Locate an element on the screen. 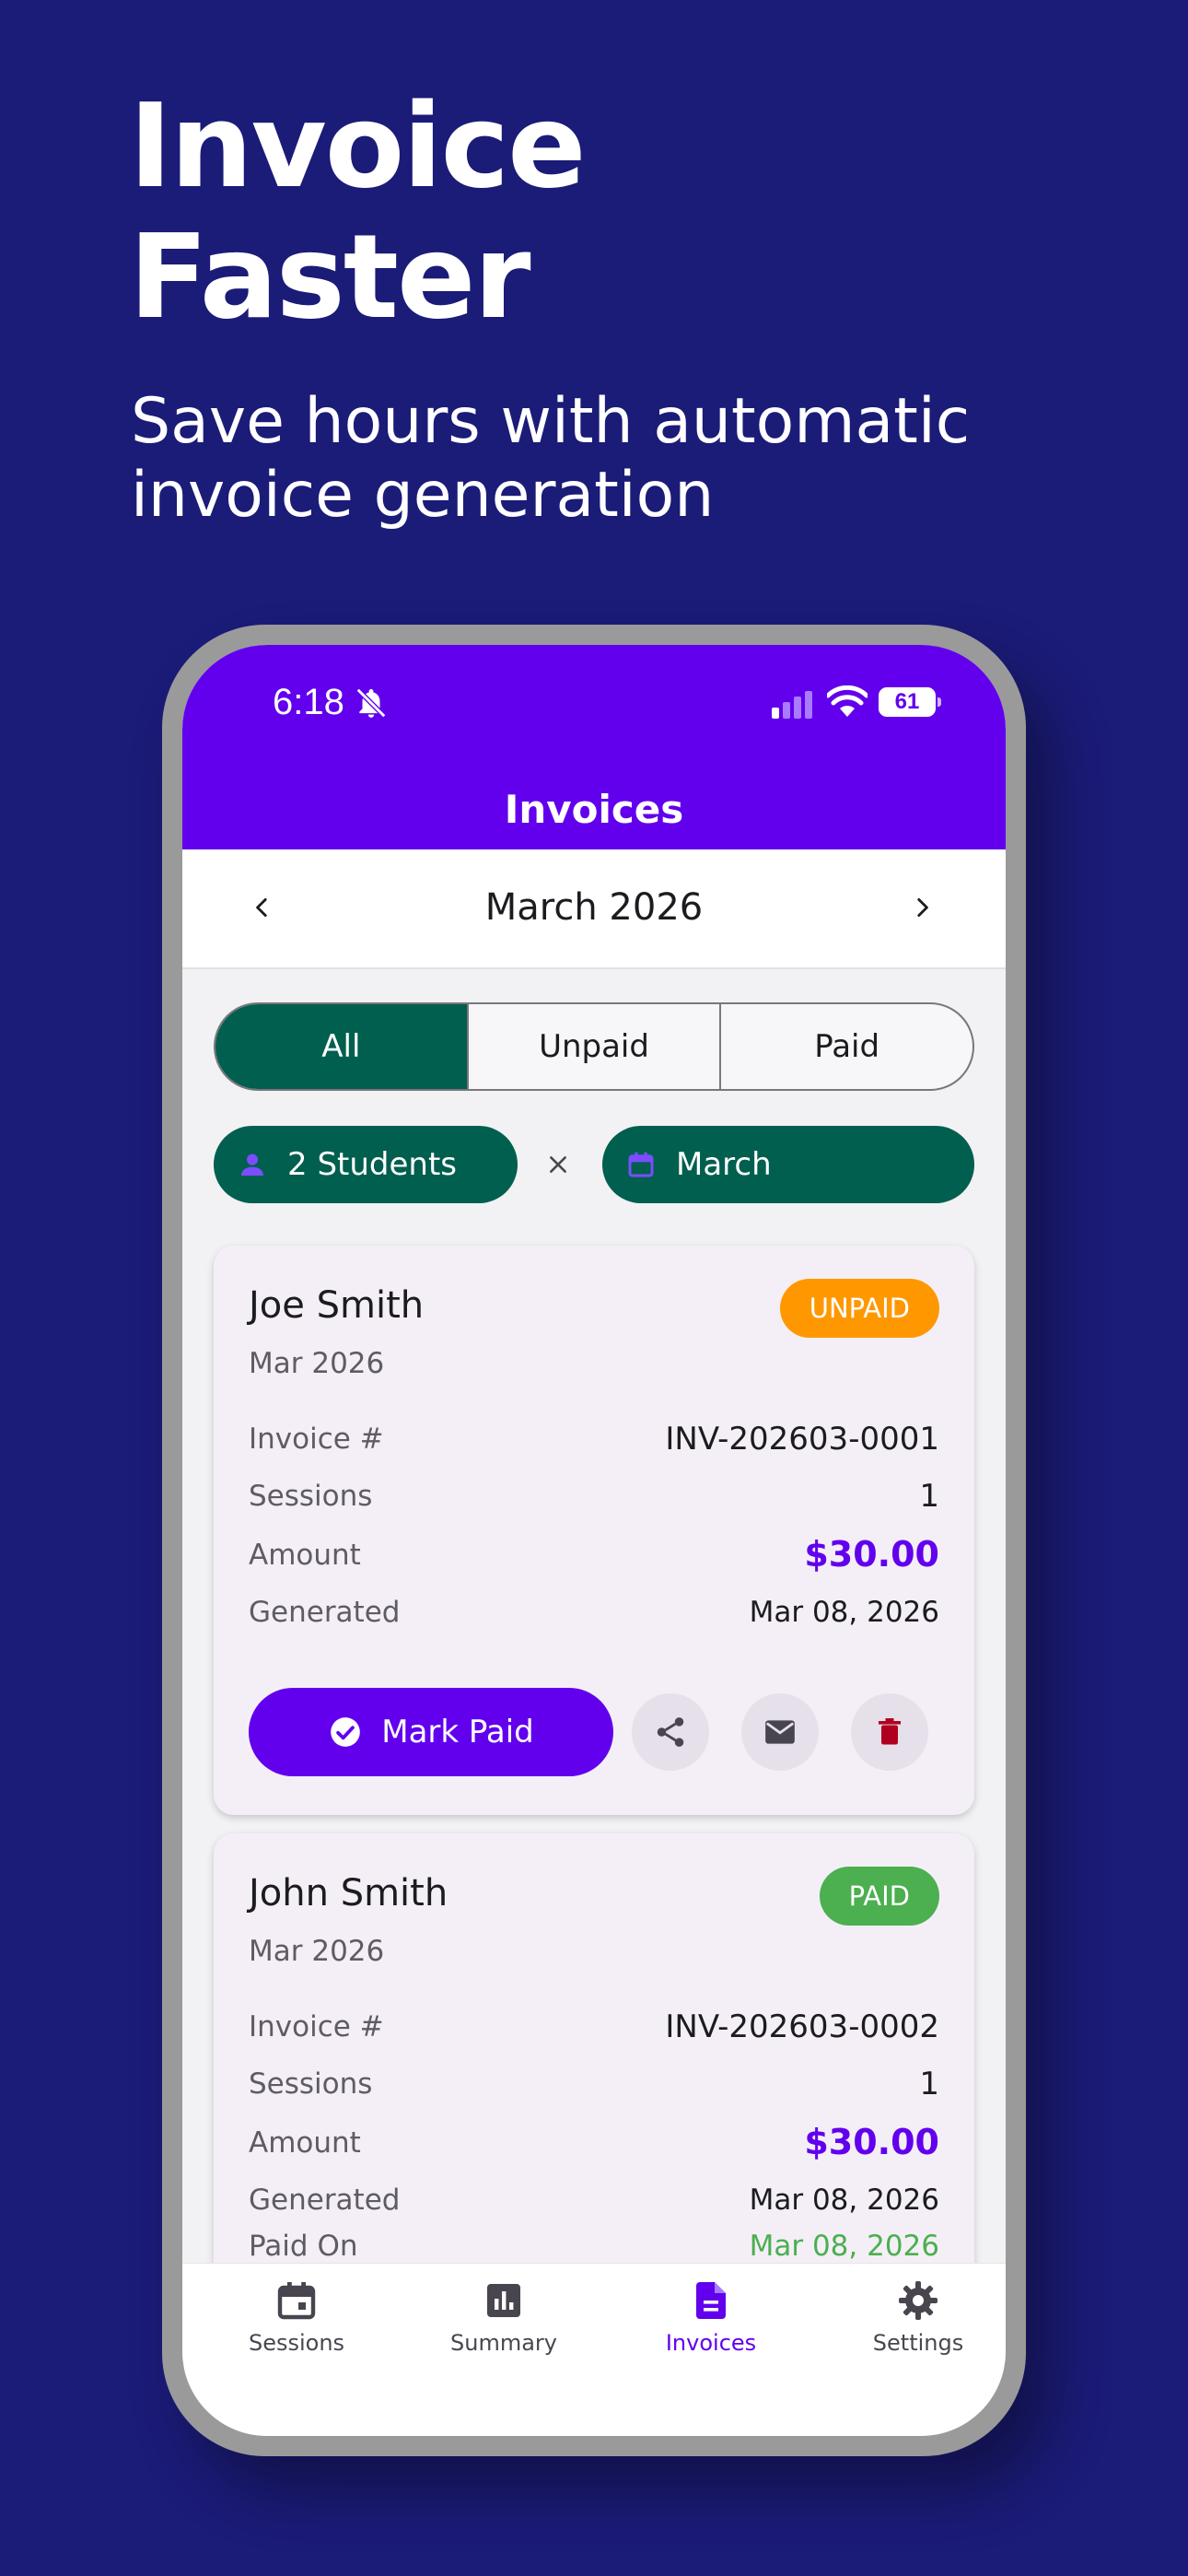 This screenshot has width=1188, height=2576. trash-icon is located at coordinates (890, 1732).